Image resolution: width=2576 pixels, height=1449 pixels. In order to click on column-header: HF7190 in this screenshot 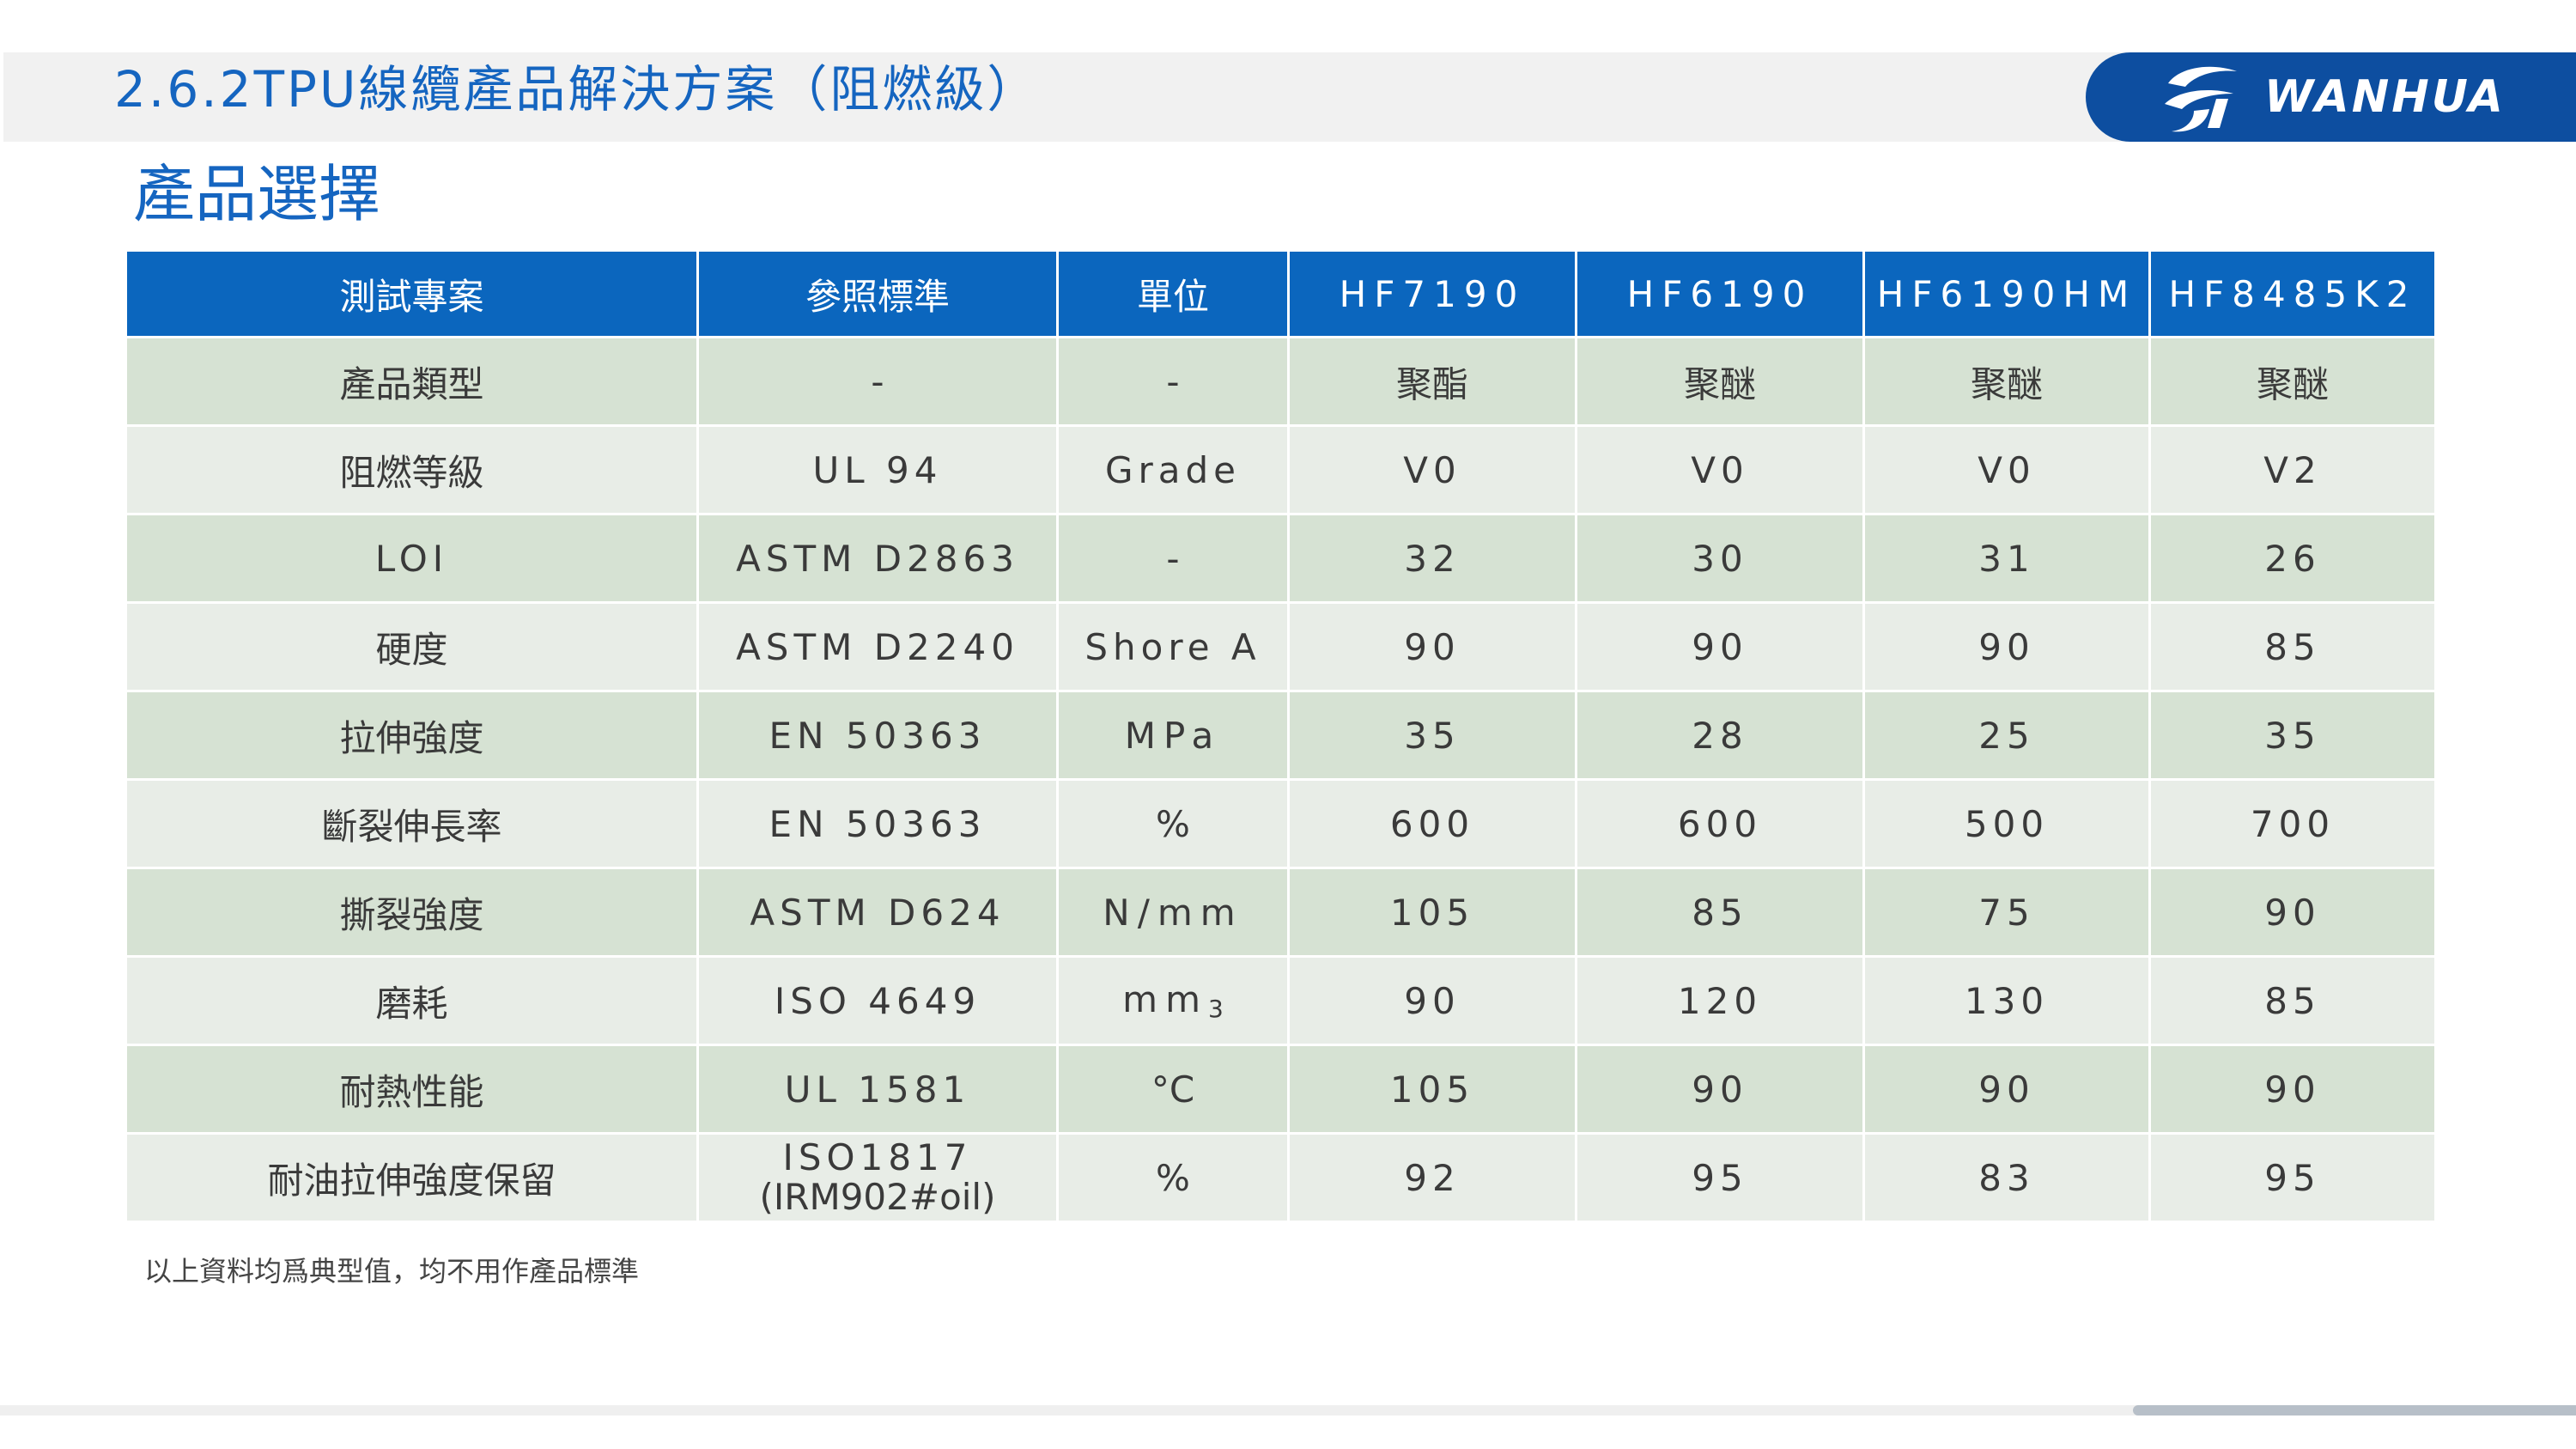, I will do `click(1432, 293)`.